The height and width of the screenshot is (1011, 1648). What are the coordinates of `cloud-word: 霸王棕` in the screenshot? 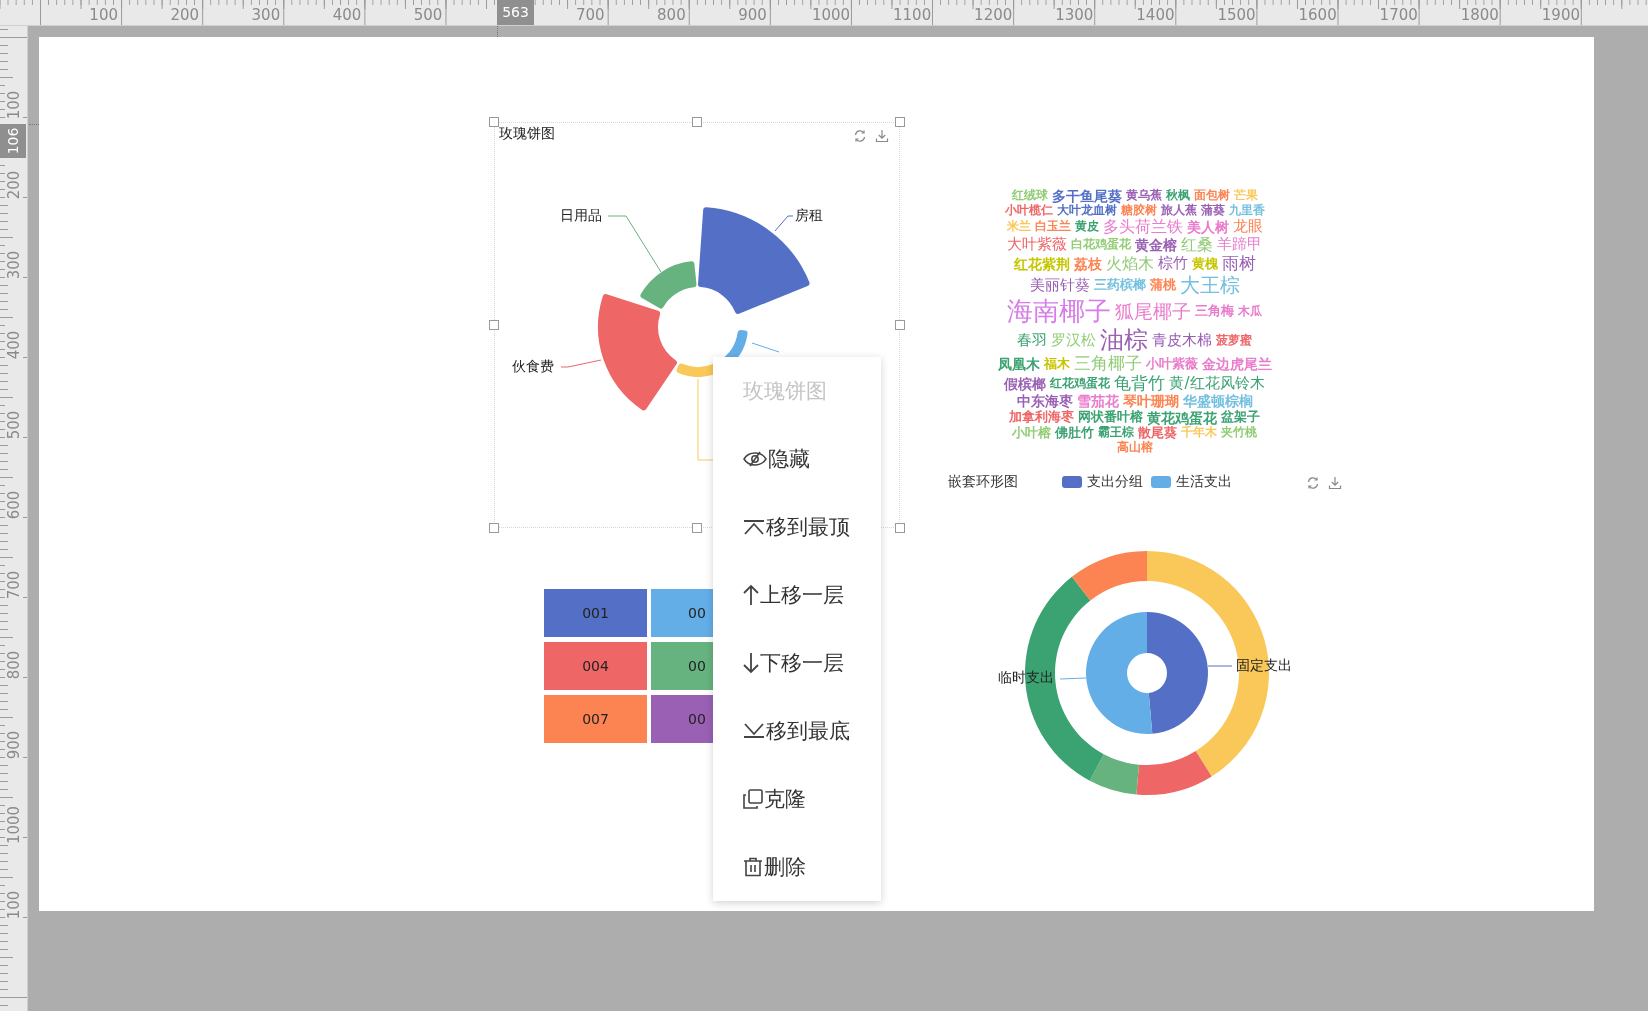 It's located at (1116, 433).